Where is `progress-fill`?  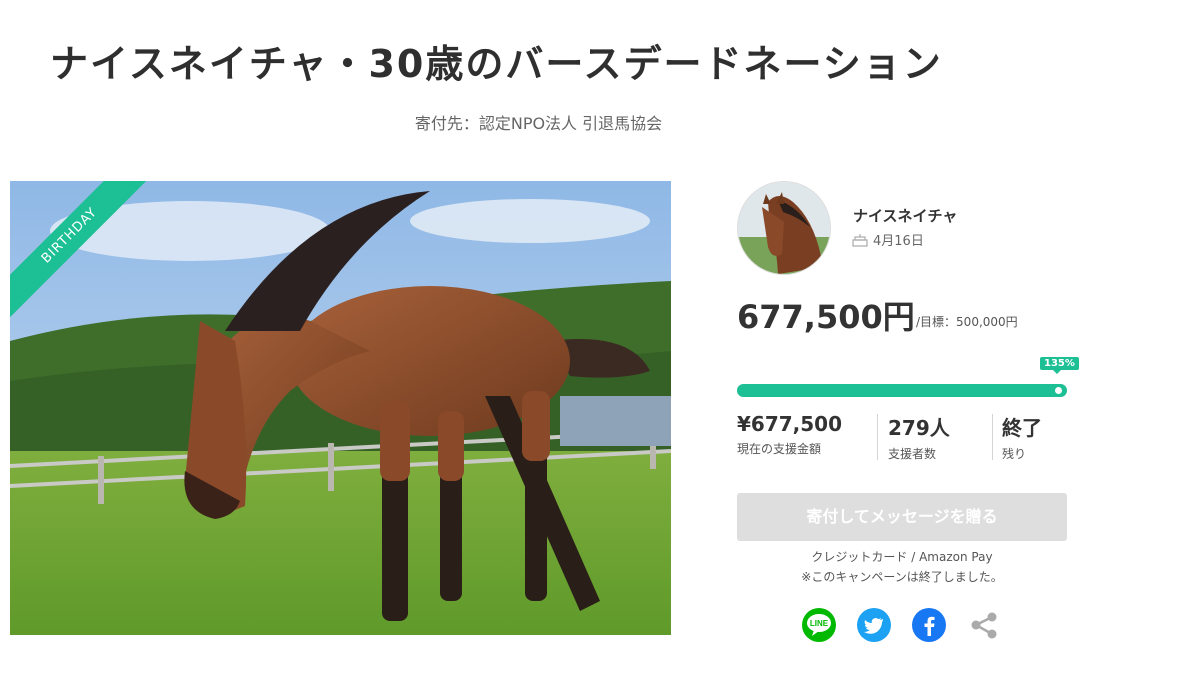 progress-fill is located at coordinates (902, 390).